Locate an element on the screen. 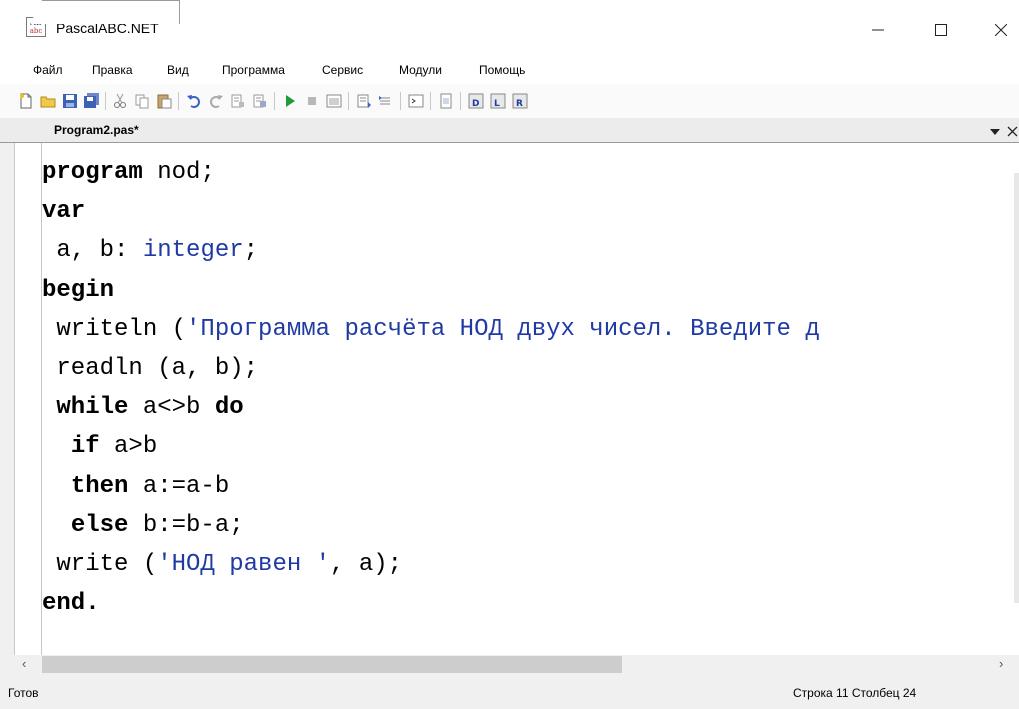  code-line: end. is located at coordinates (71, 603).